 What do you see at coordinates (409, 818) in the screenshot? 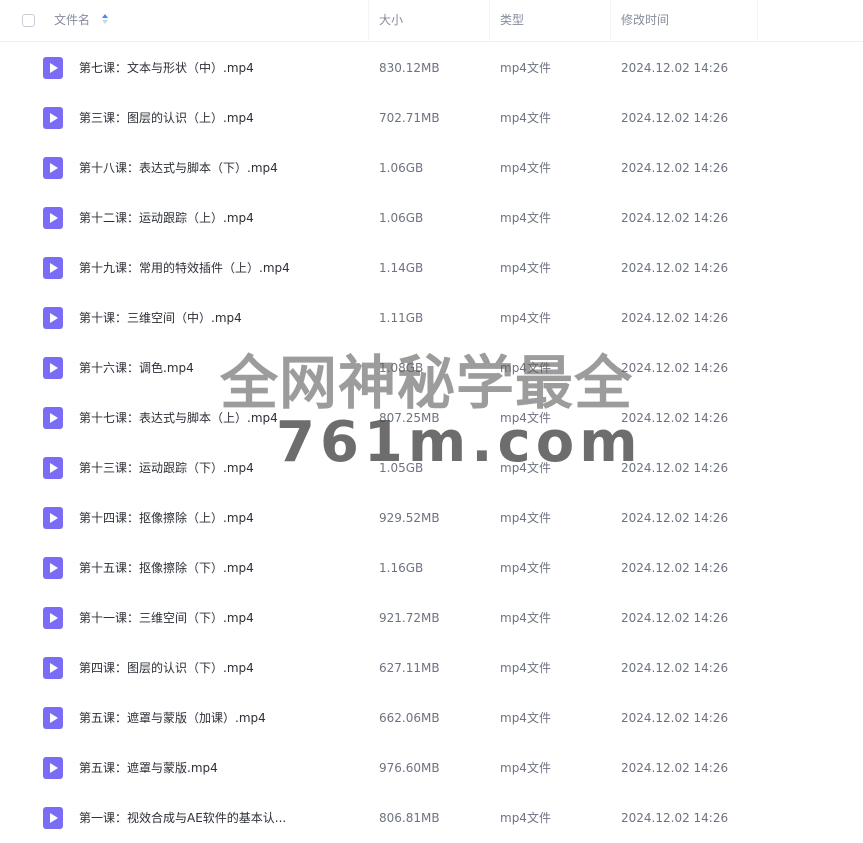
I see `file-size: 806.81MB` at bounding box center [409, 818].